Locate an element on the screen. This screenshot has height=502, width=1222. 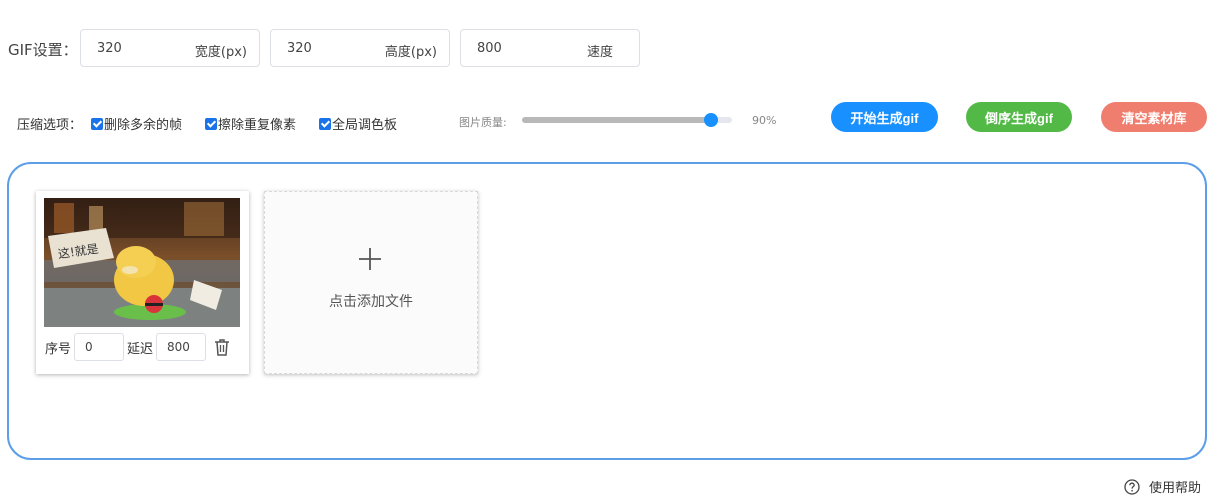
width-value: 320 is located at coordinates (109, 48).